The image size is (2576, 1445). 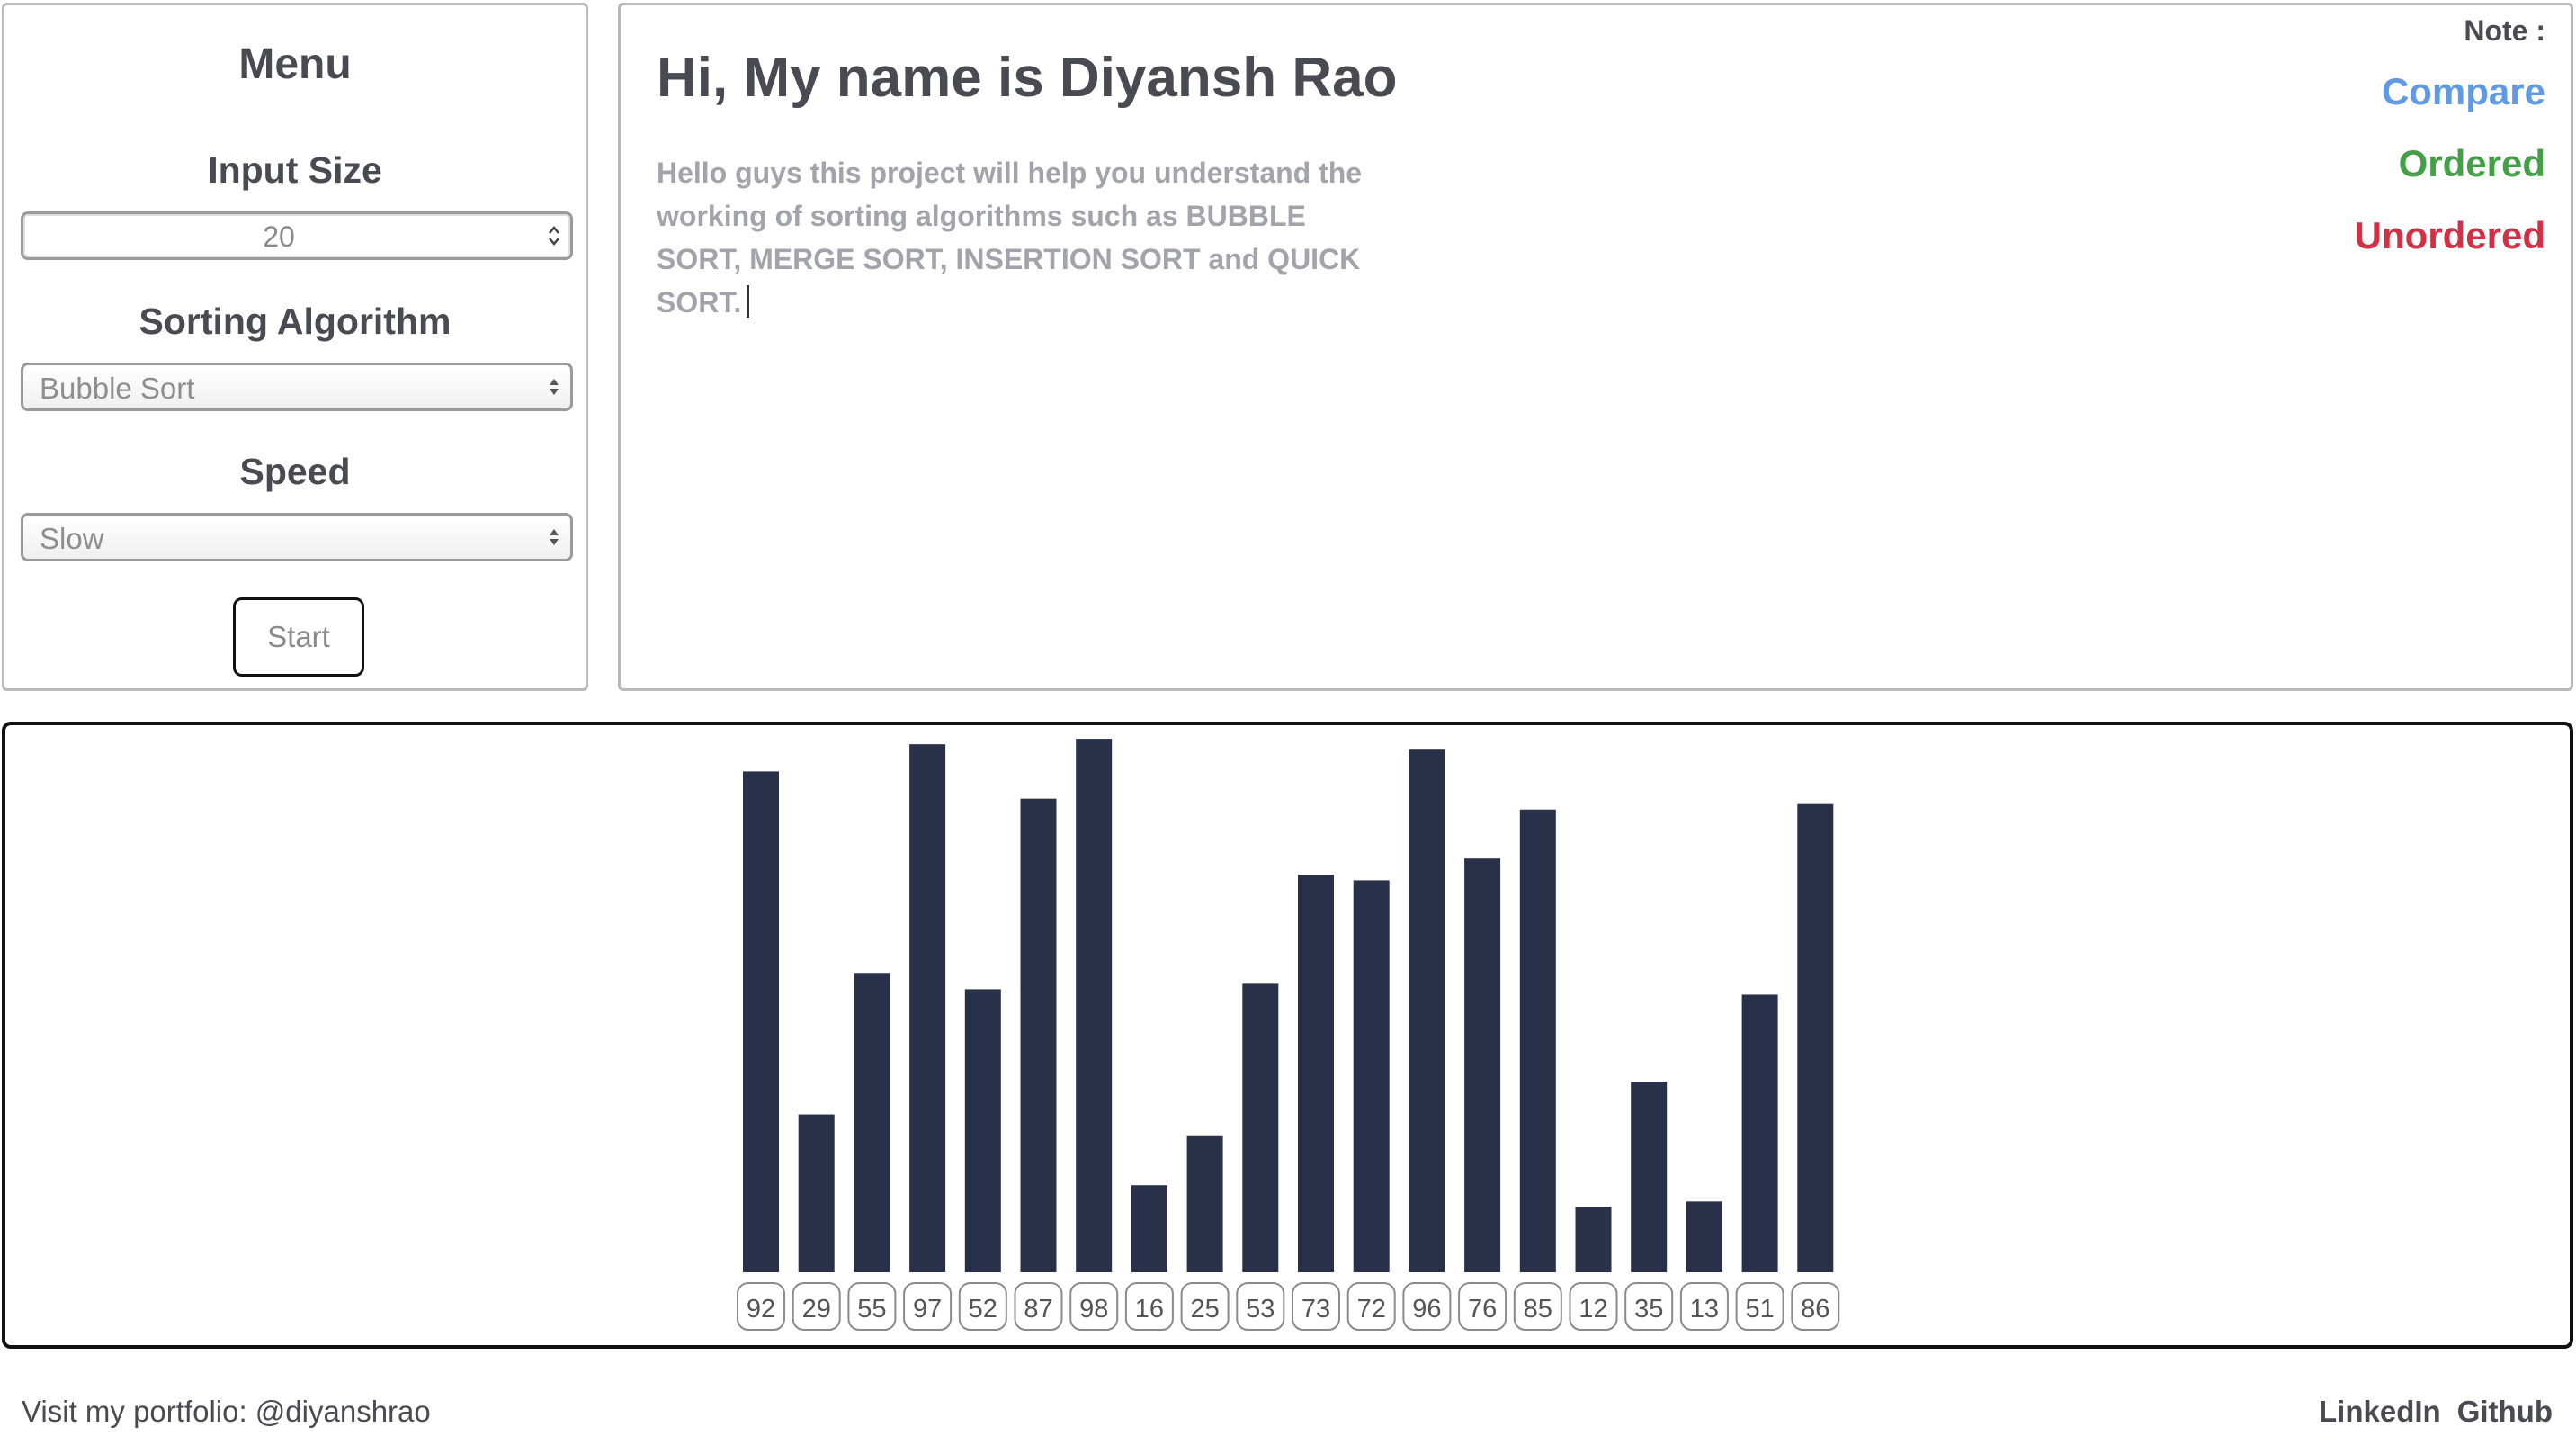 I want to click on speed-select: Slow, so click(x=297, y=537).